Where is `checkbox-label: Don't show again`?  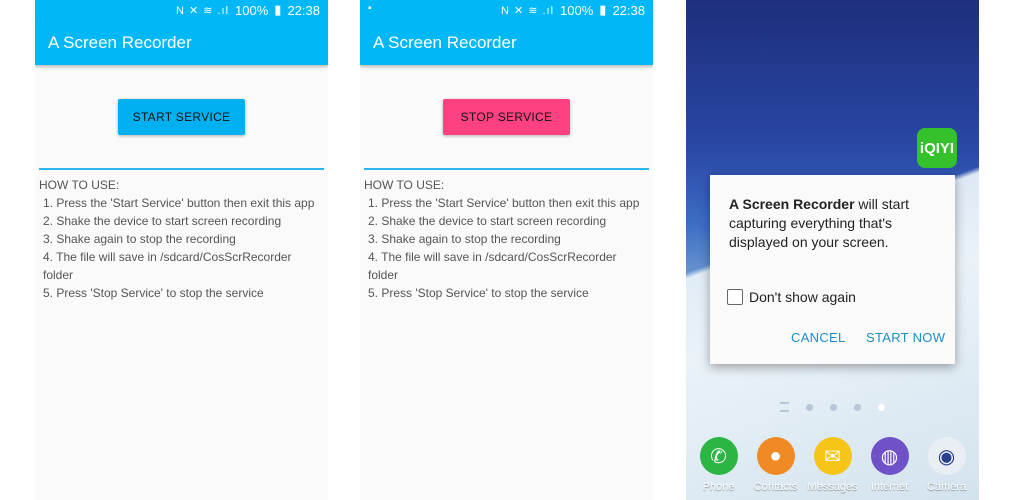
checkbox-label: Don't show again is located at coordinates (802, 297).